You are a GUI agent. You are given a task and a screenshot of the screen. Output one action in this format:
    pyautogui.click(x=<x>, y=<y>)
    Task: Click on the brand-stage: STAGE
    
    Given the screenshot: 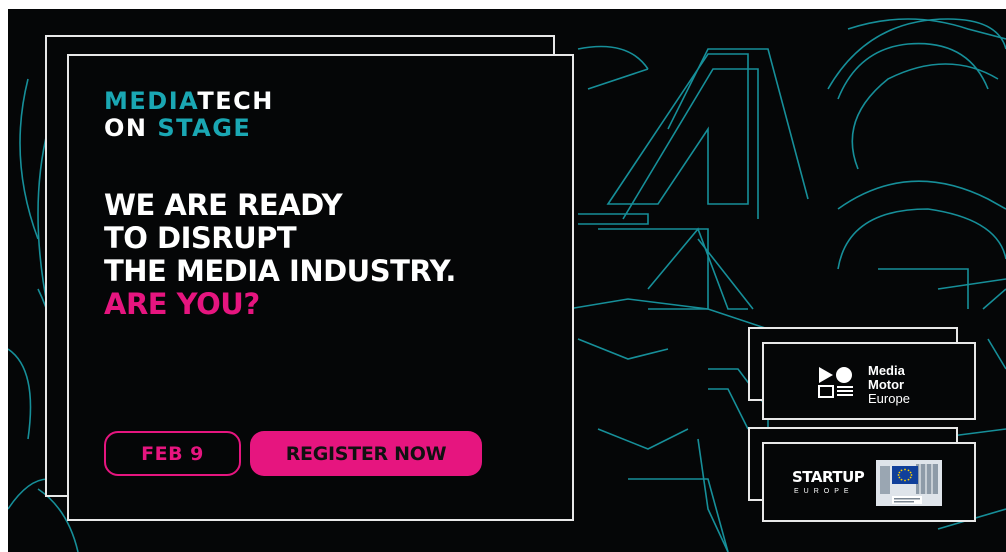 What is the action you would take?
    pyautogui.click(x=204, y=128)
    